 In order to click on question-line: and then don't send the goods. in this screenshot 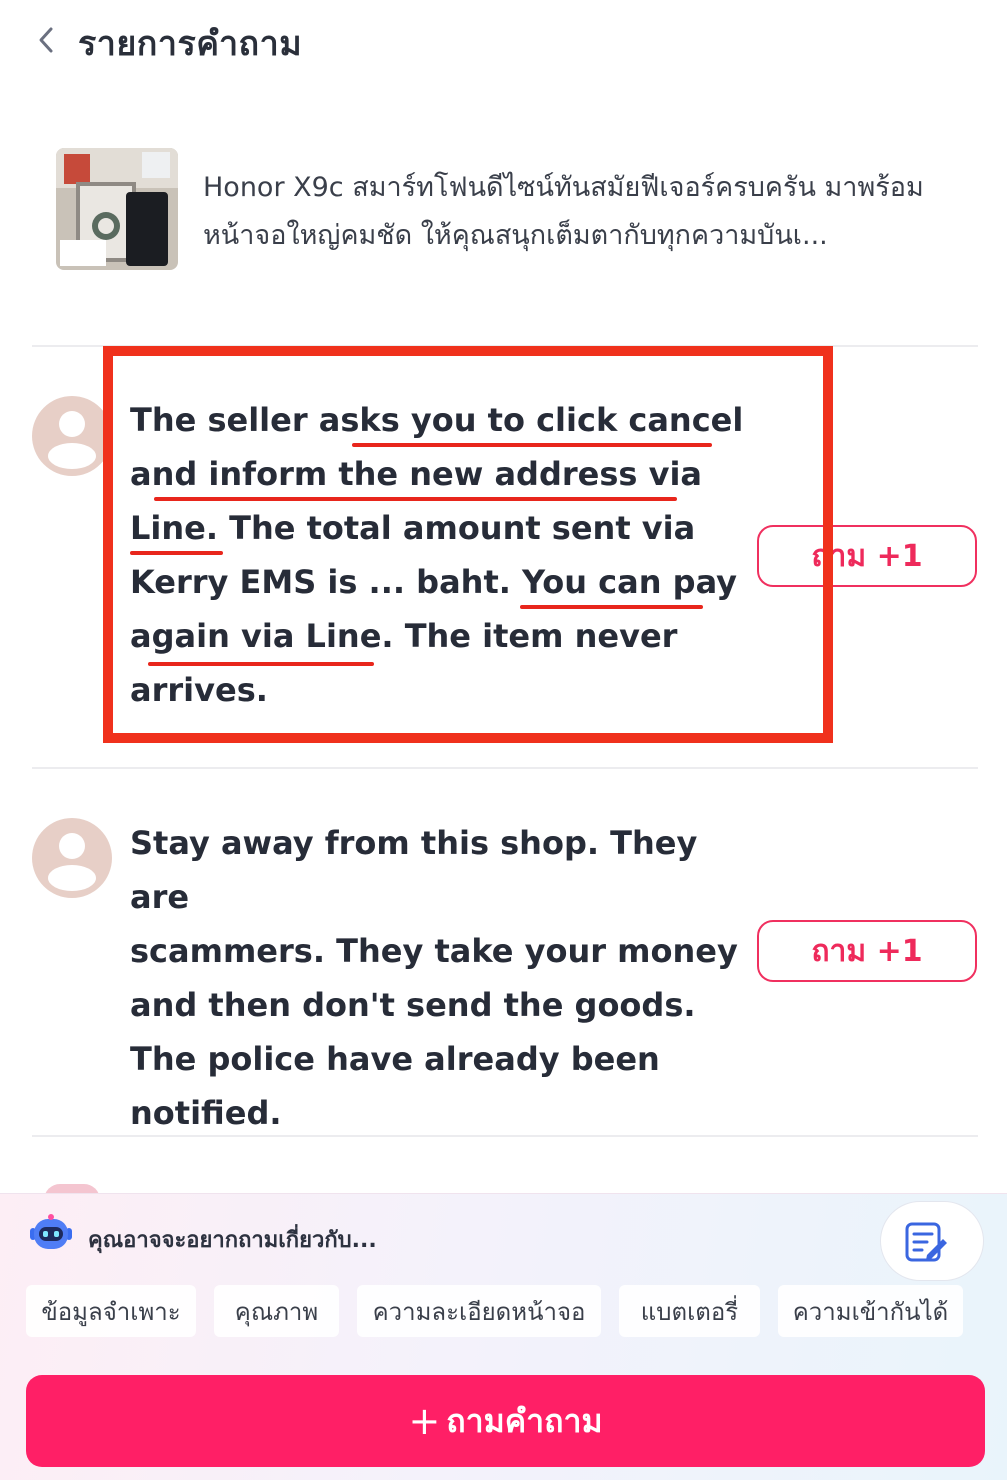, I will do `click(413, 1005)`.